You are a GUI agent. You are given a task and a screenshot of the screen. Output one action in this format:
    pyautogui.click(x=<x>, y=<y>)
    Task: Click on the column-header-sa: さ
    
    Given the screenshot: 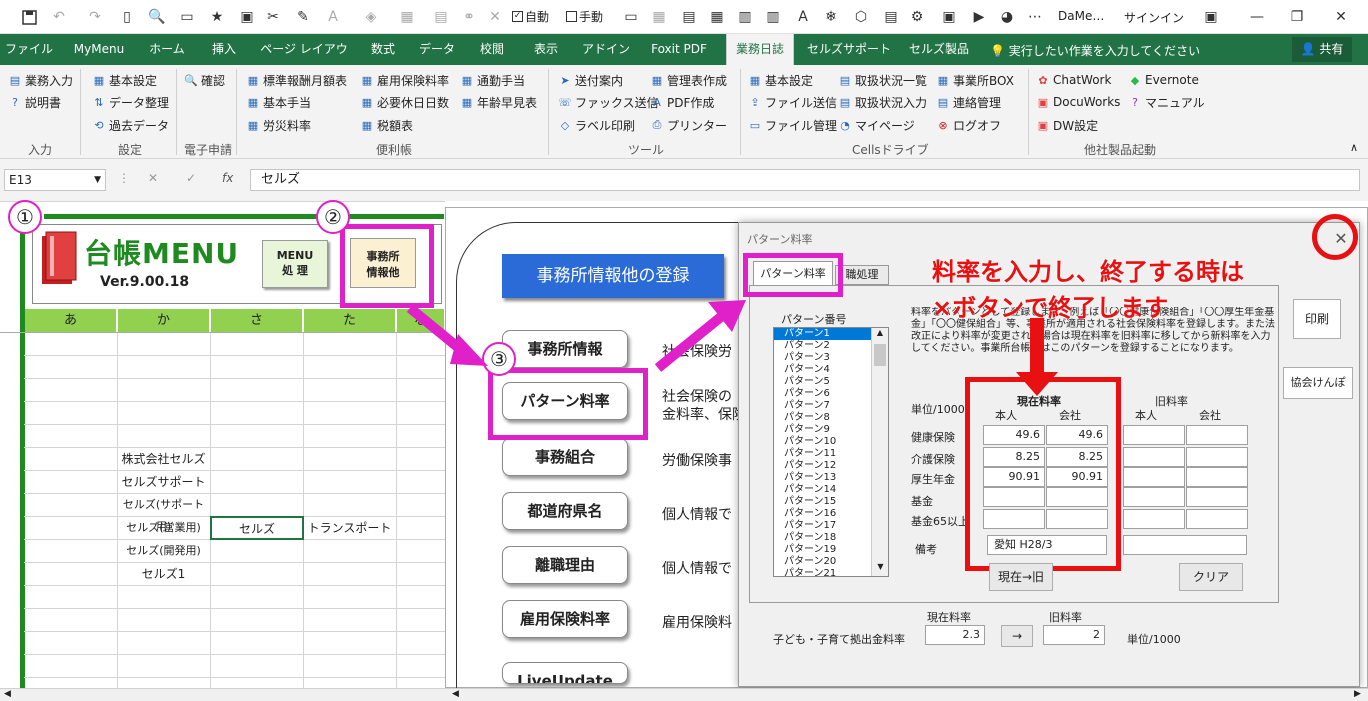 What is the action you would take?
    pyautogui.click(x=257, y=321)
    